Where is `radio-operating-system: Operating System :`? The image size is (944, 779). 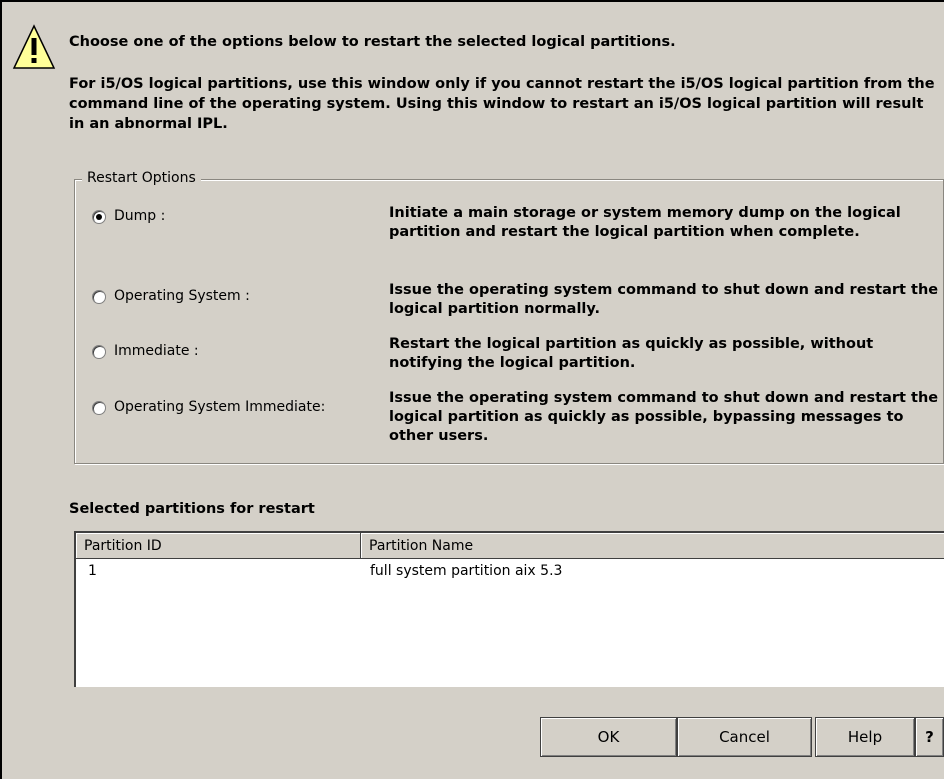
radio-operating-system: Operating System : is located at coordinates (171, 296).